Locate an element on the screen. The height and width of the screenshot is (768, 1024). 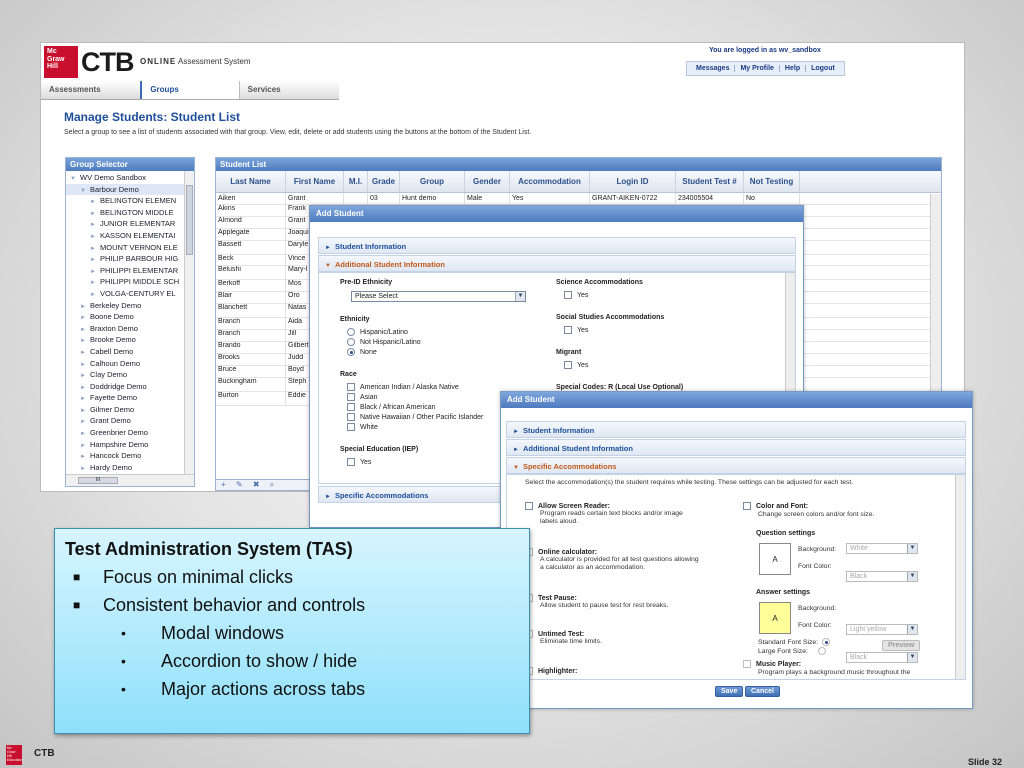
tree-item: ► KASSON ELEMENTAI is located at coordinates (130, 236).